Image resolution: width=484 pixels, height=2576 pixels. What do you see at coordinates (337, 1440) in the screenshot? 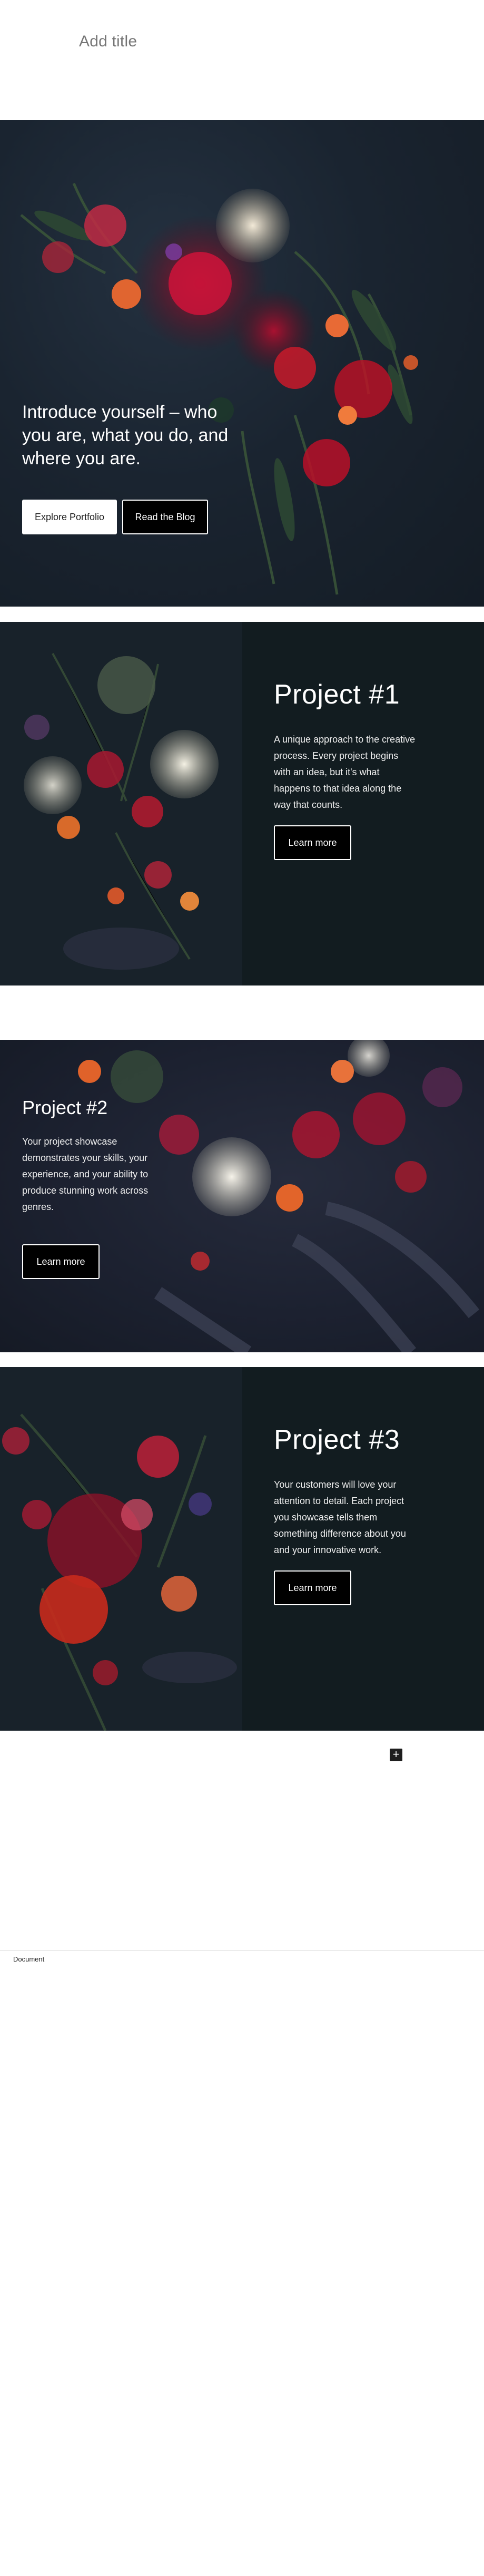
I see `project-3-heading: Project #3` at bounding box center [337, 1440].